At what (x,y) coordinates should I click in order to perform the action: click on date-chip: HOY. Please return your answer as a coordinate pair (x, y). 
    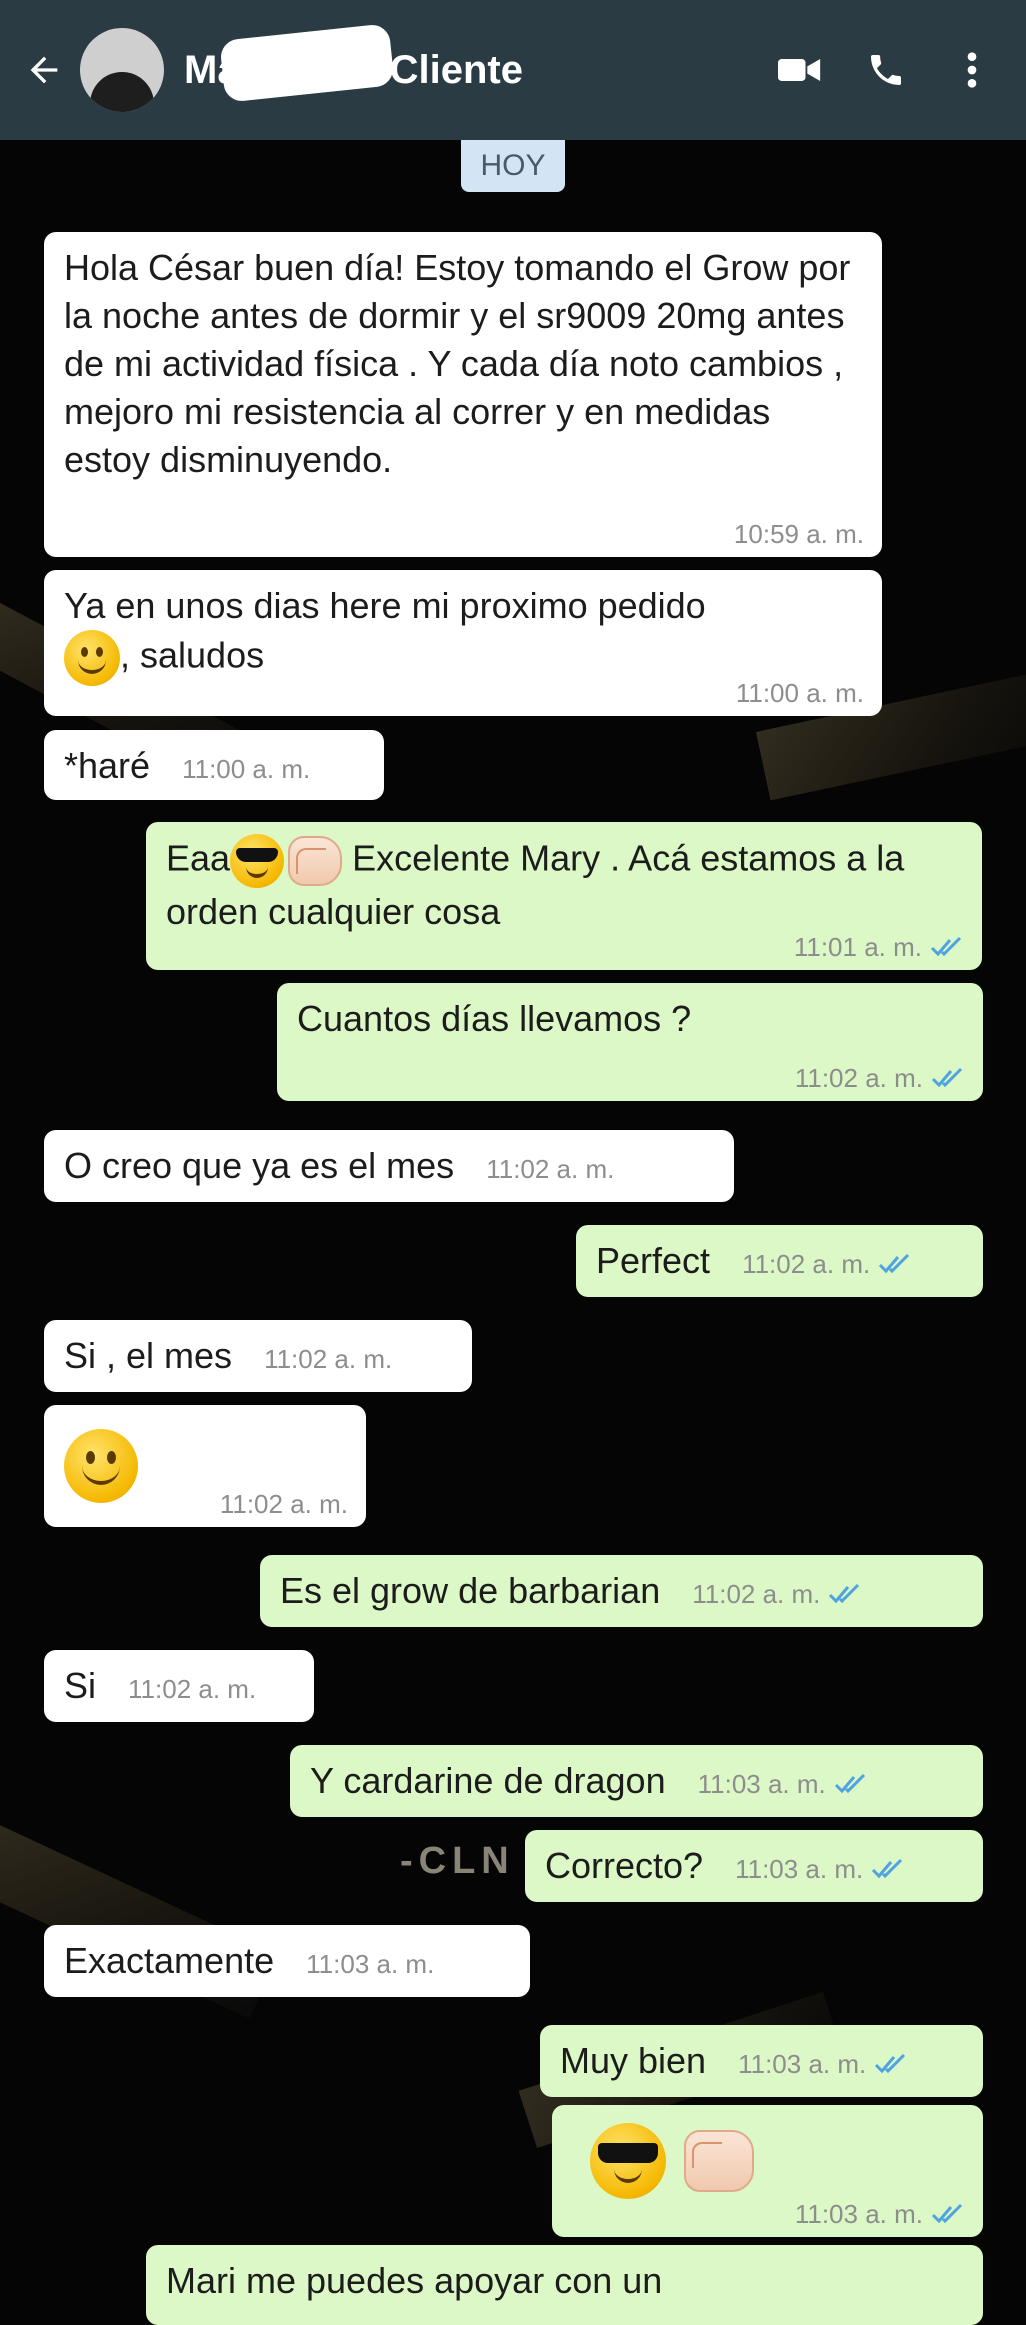
    Looking at the image, I should click on (513, 166).